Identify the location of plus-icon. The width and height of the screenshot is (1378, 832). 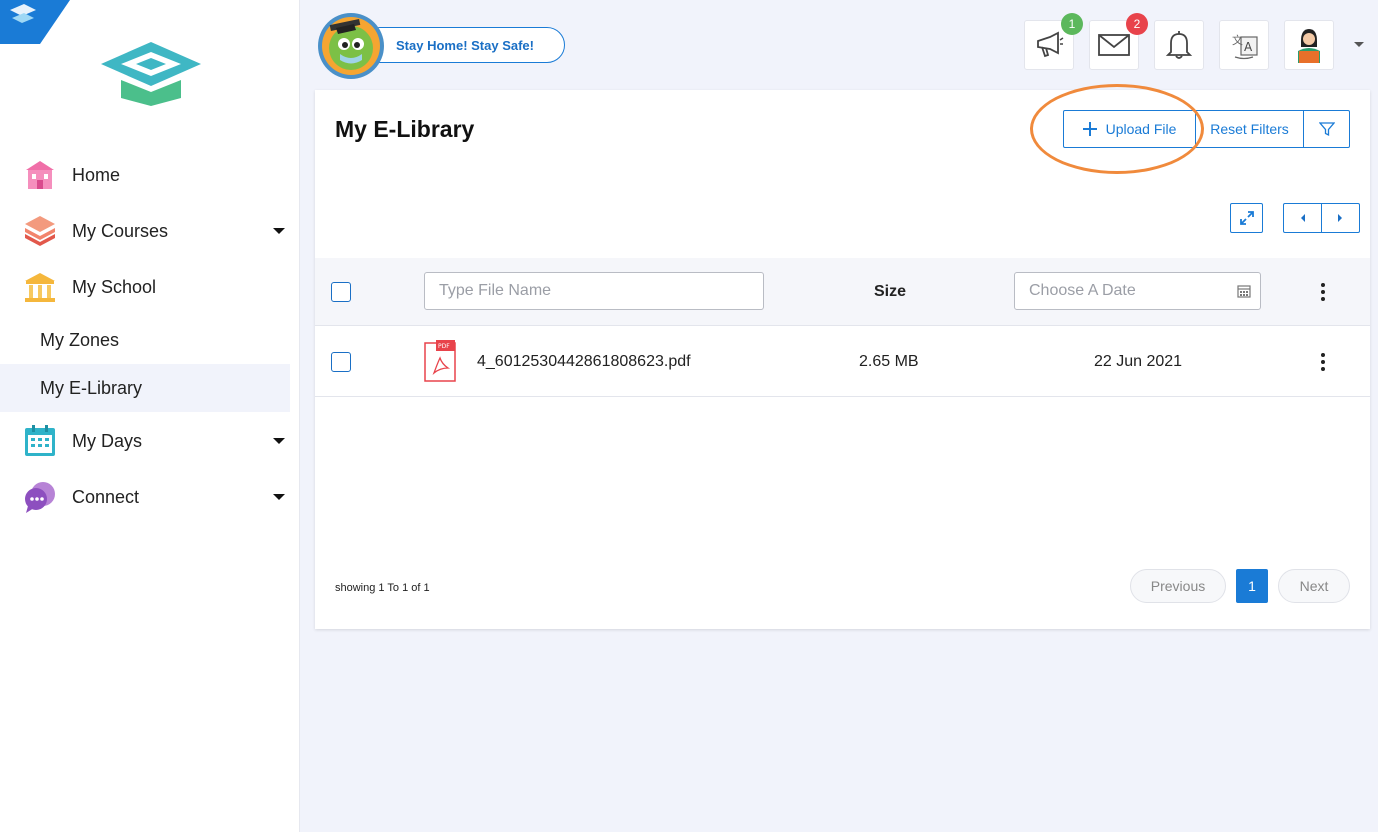
(1089, 129).